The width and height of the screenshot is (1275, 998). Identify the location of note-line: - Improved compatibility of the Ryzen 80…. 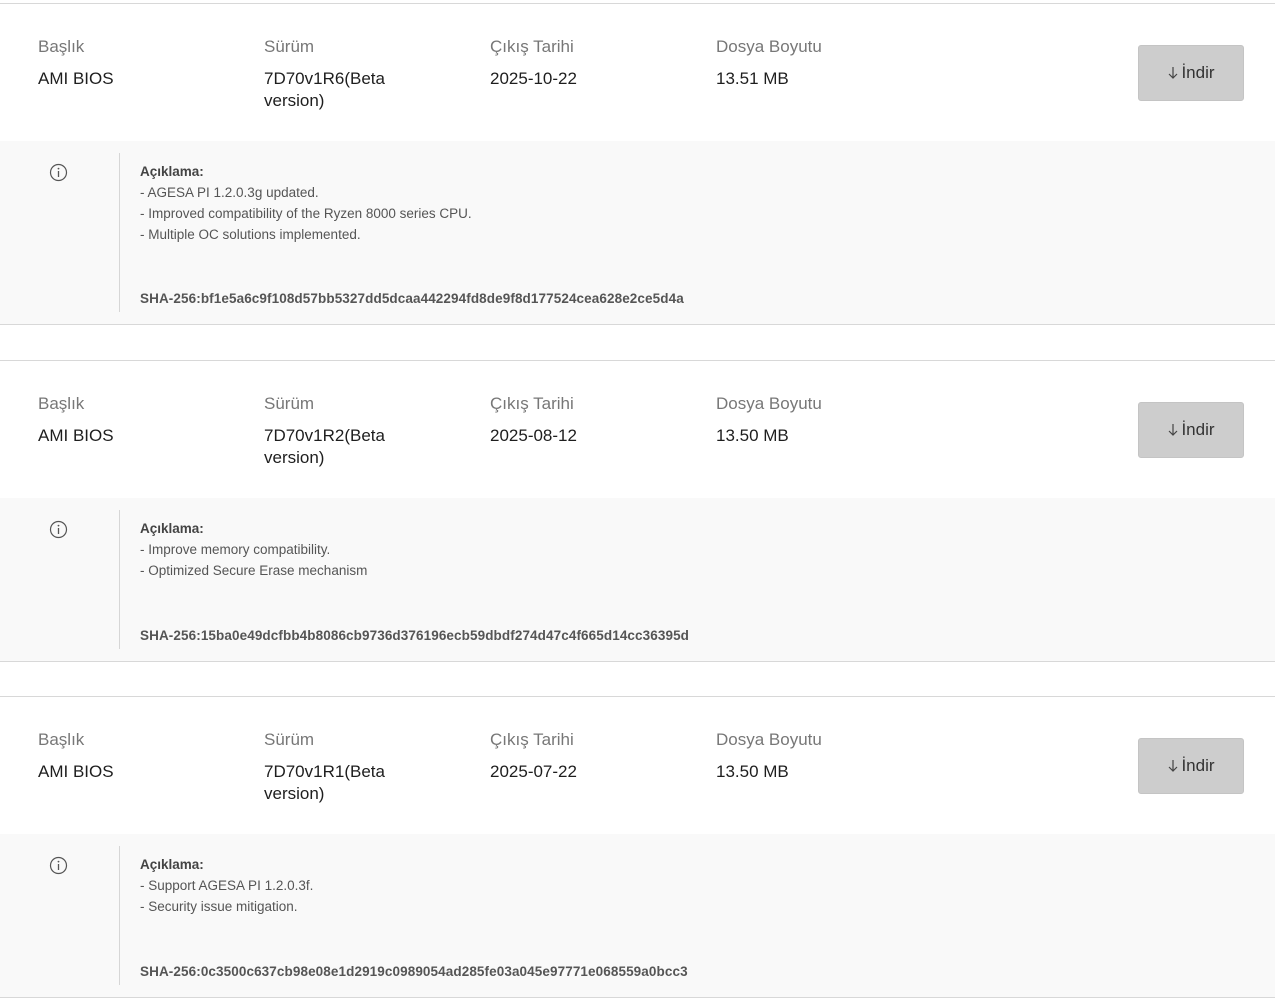
(306, 213).